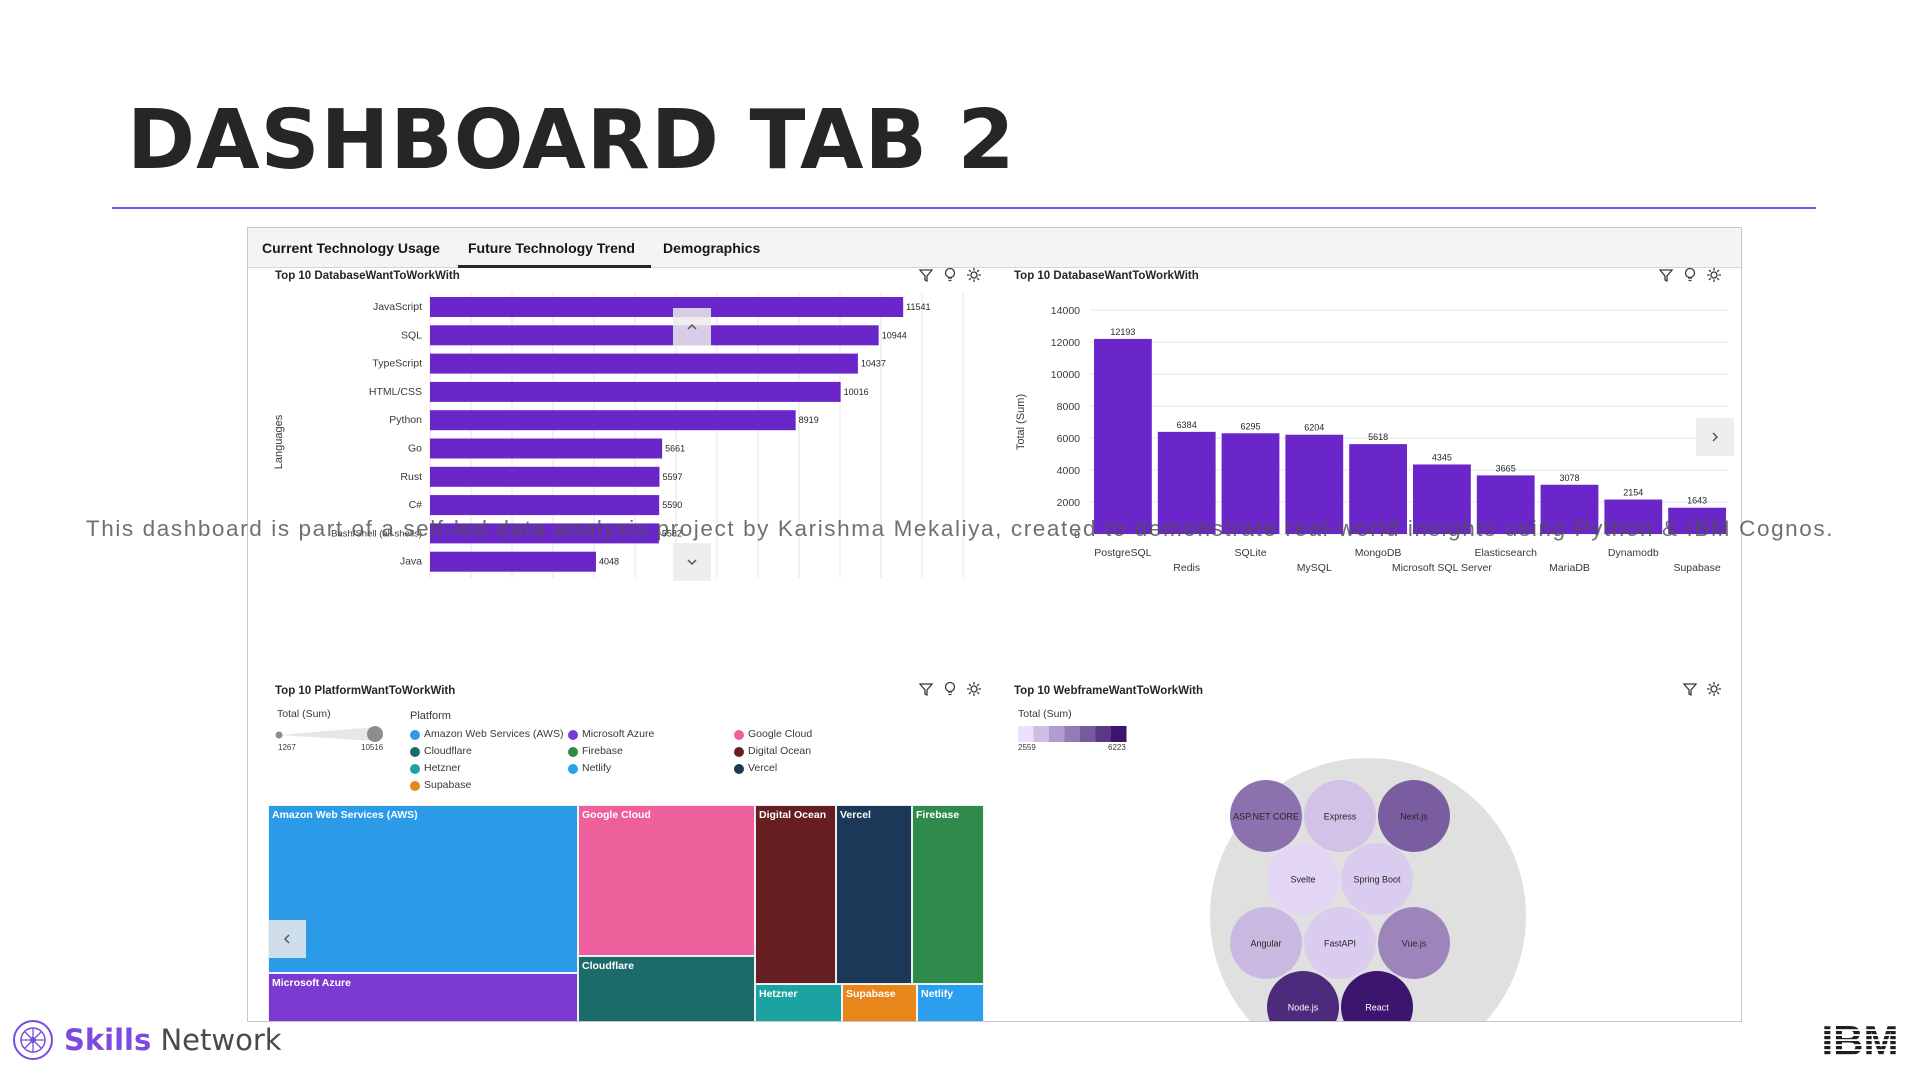 This screenshot has height=1080, width=1920. I want to click on data-label: 5597, so click(672, 477).